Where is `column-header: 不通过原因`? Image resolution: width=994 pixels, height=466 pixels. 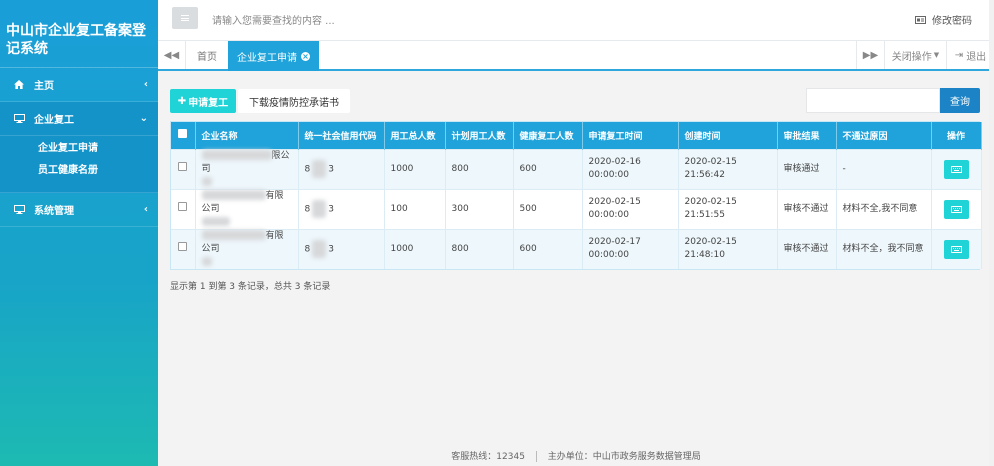
column-header: 不通过原因 is located at coordinates (884, 135).